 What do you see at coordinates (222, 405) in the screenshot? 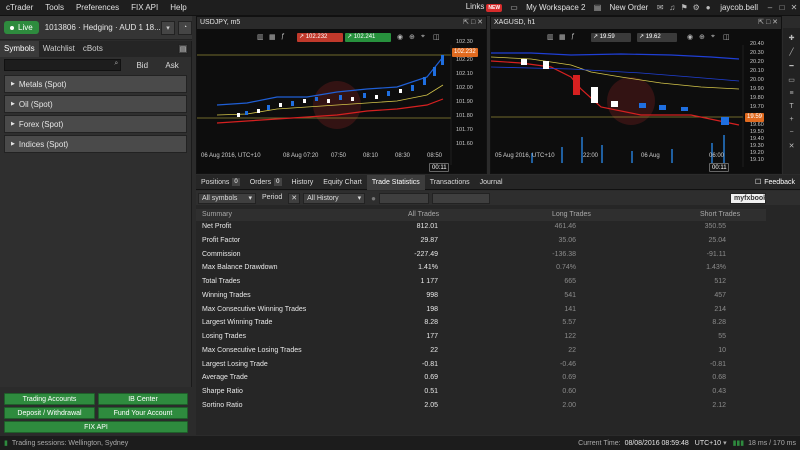
I see `stat-label: Sortino Ratio` at bounding box center [222, 405].